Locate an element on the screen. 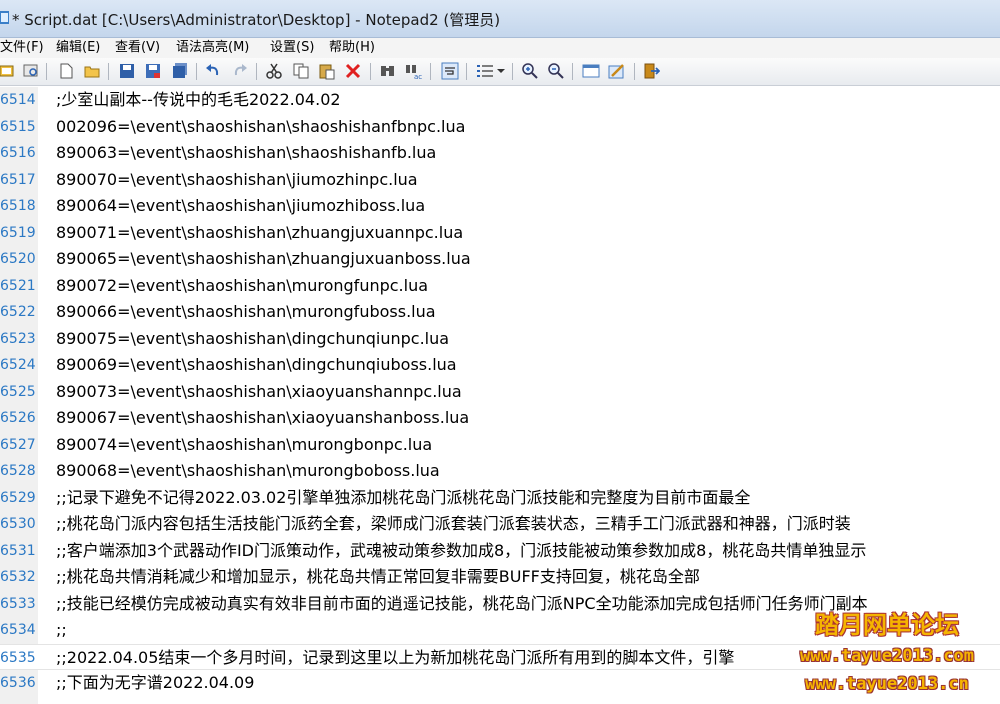 Image resolution: width=1000 pixels, height=704 pixels. menu-bar: 文件(F) 编辑(E) 查看(V) 语法高亮(M) 设置(S) 帮助(H) is located at coordinates (500, 48).